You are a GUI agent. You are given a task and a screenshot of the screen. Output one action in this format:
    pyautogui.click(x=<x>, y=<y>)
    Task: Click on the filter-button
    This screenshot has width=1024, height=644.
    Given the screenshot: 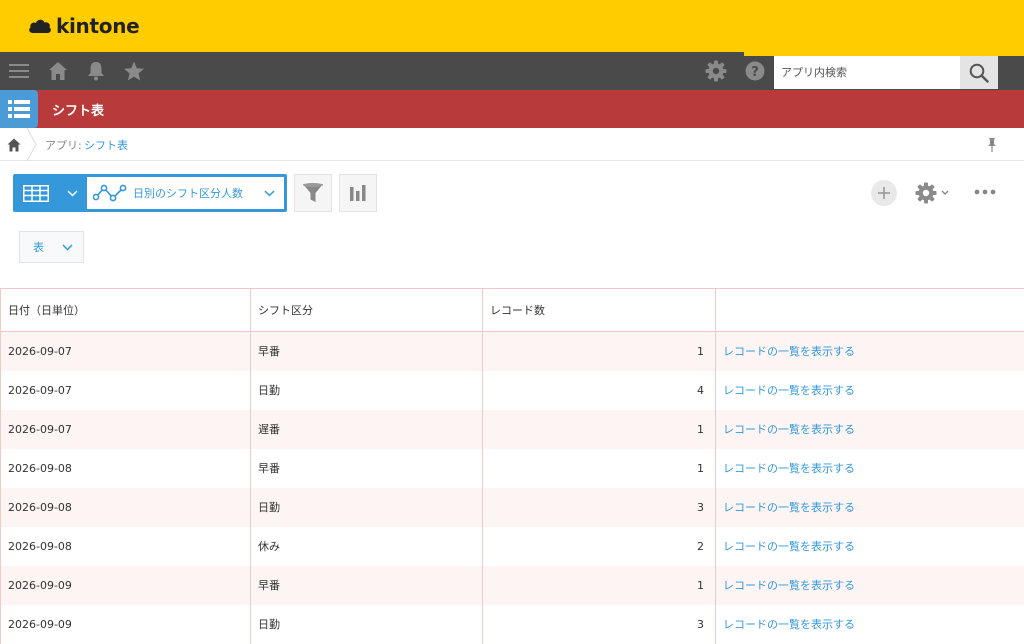 What is the action you would take?
    pyautogui.click(x=313, y=193)
    